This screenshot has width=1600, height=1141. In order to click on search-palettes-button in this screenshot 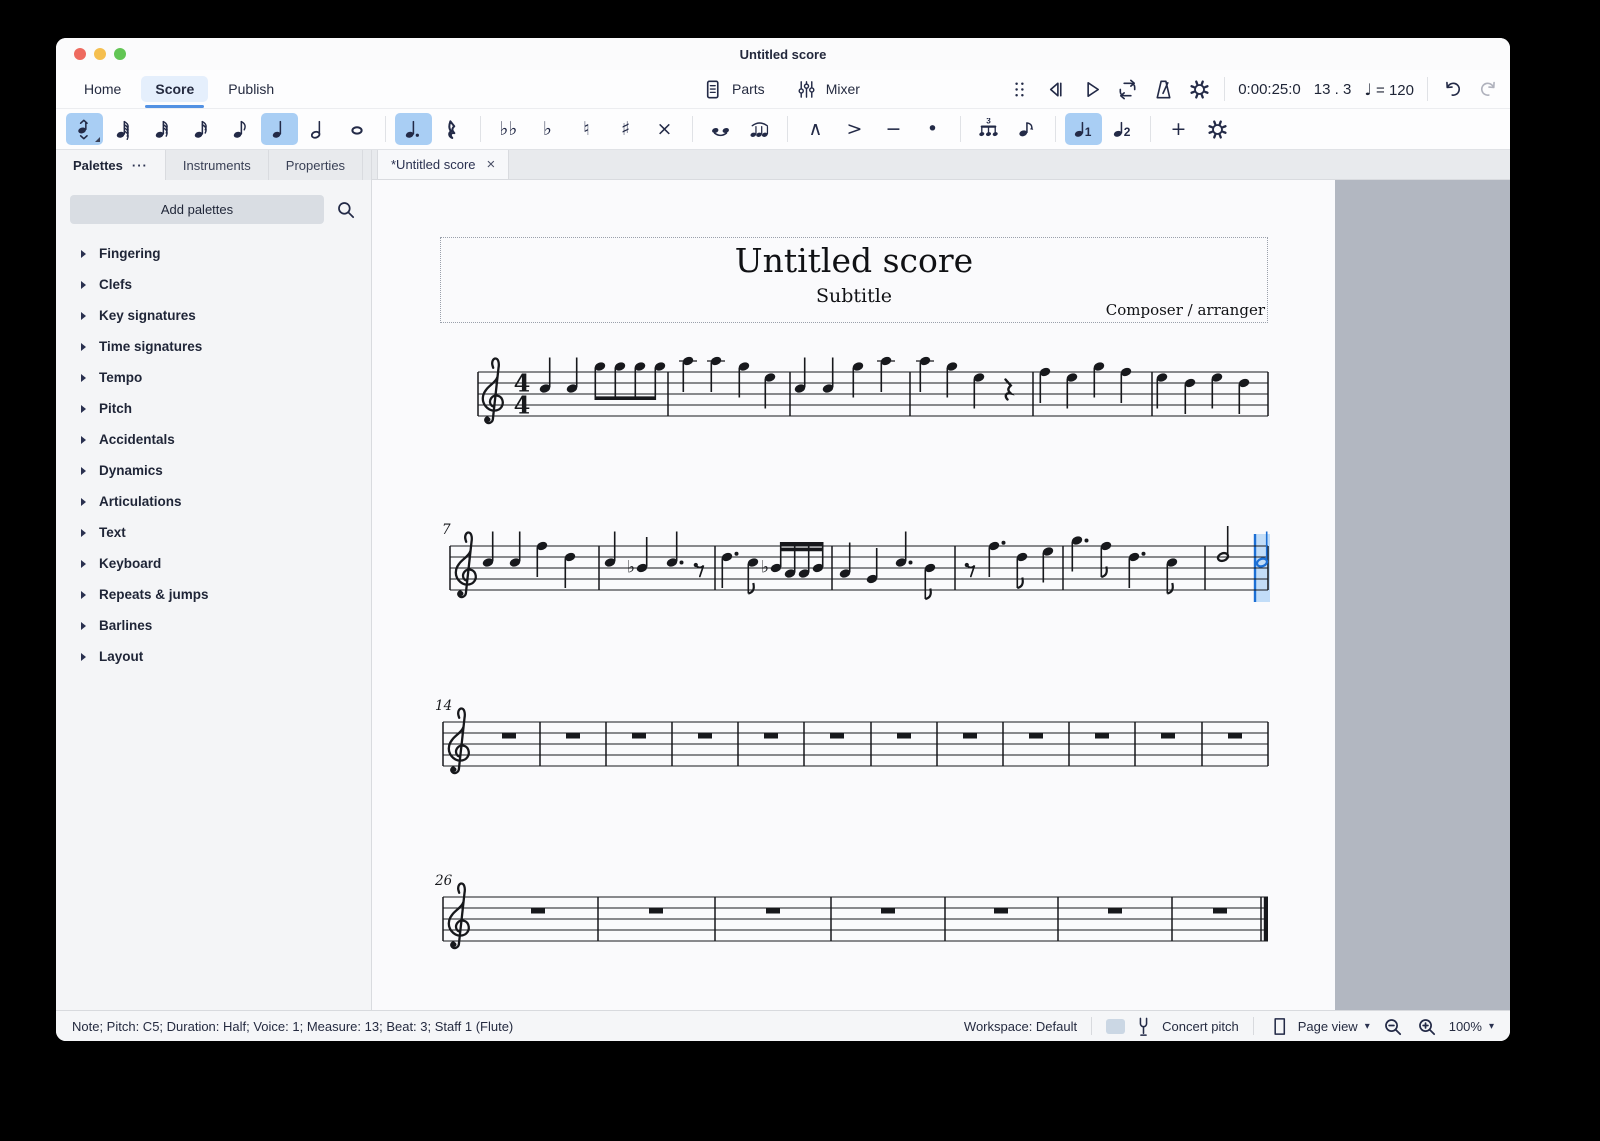, I will do `click(345, 209)`.